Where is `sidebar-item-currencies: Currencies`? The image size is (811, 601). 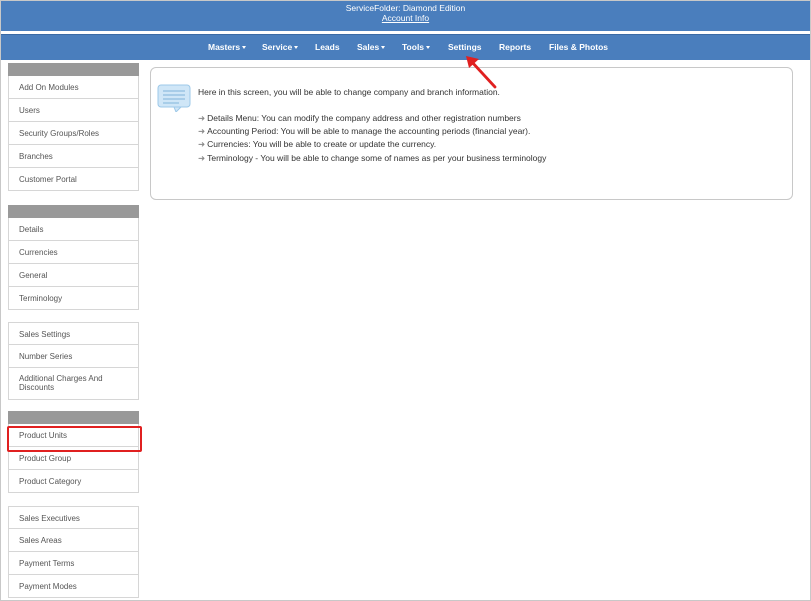 sidebar-item-currencies: Currencies is located at coordinates (73, 252).